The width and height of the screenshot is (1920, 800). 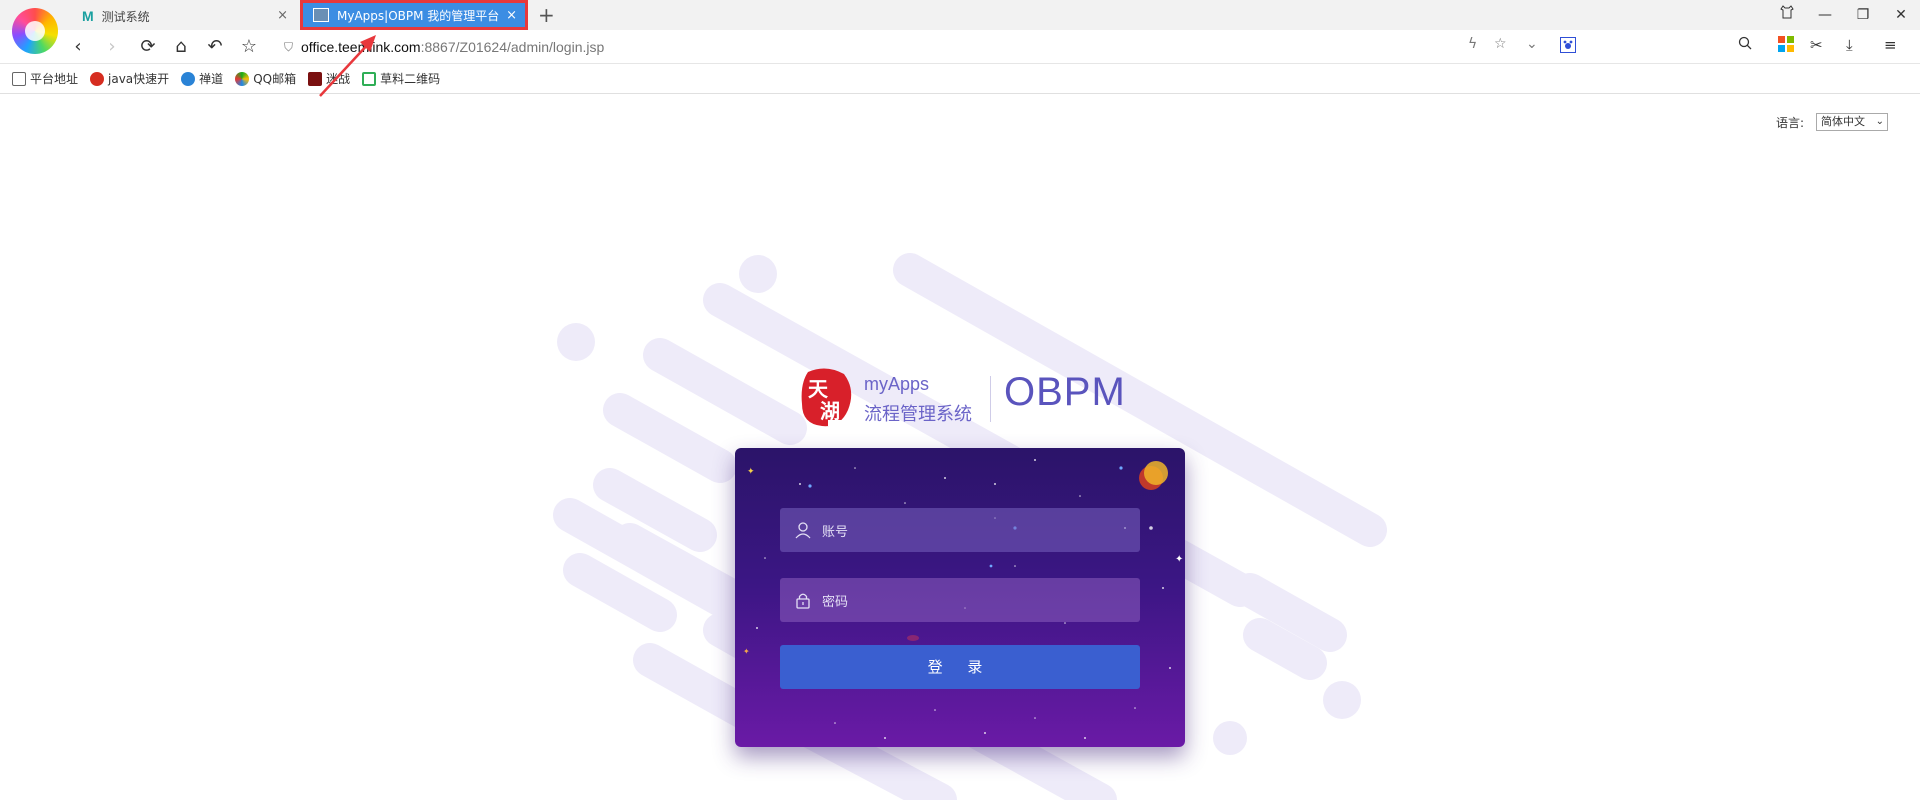 What do you see at coordinates (1890, 45) in the screenshot?
I see `menu-icon: ≡` at bounding box center [1890, 45].